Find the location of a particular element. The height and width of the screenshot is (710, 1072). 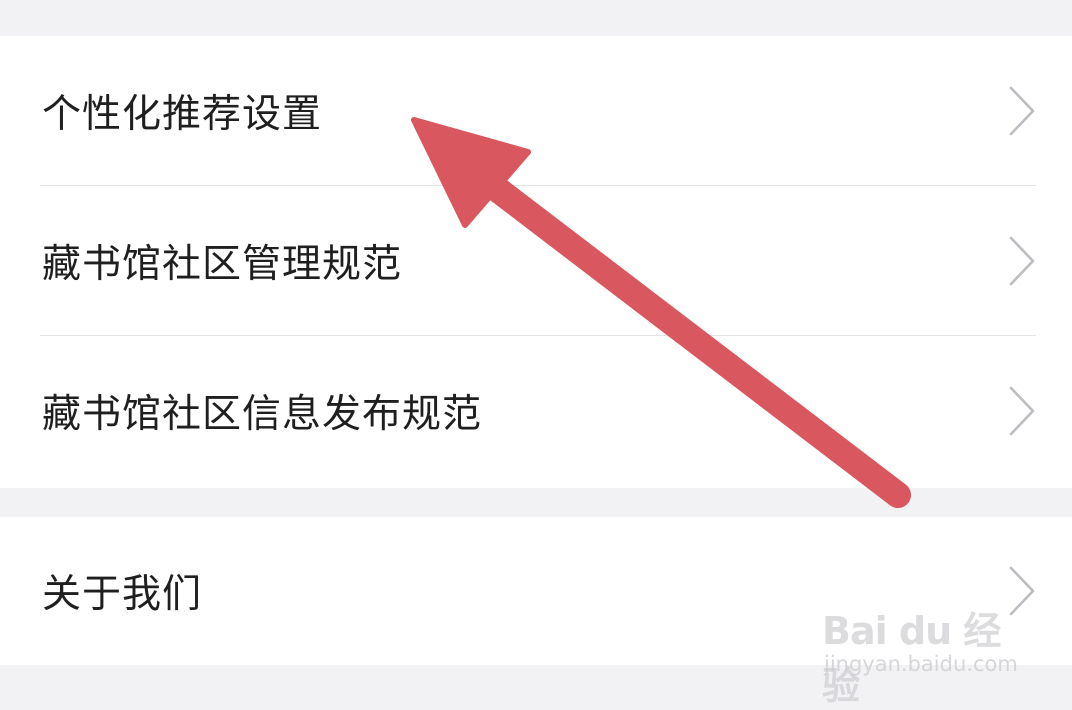

baidu-jingyan-watermark: Bai du 经验 jingyan.baidu.com is located at coordinates (922, 650).